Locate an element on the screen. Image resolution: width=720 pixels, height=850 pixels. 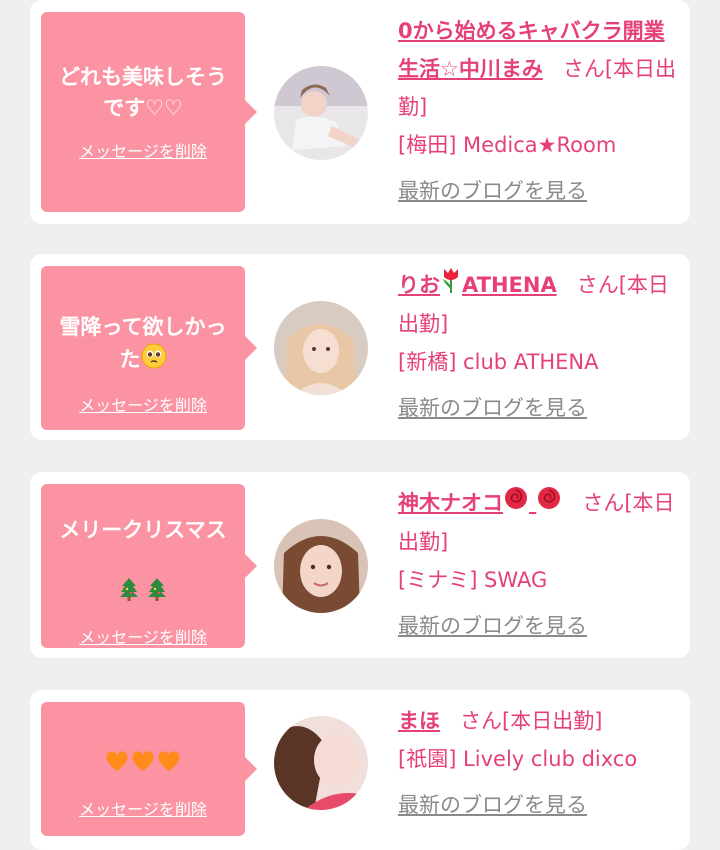
message-text: どれも美味しそうです♡♡ is located at coordinates (143, 92).